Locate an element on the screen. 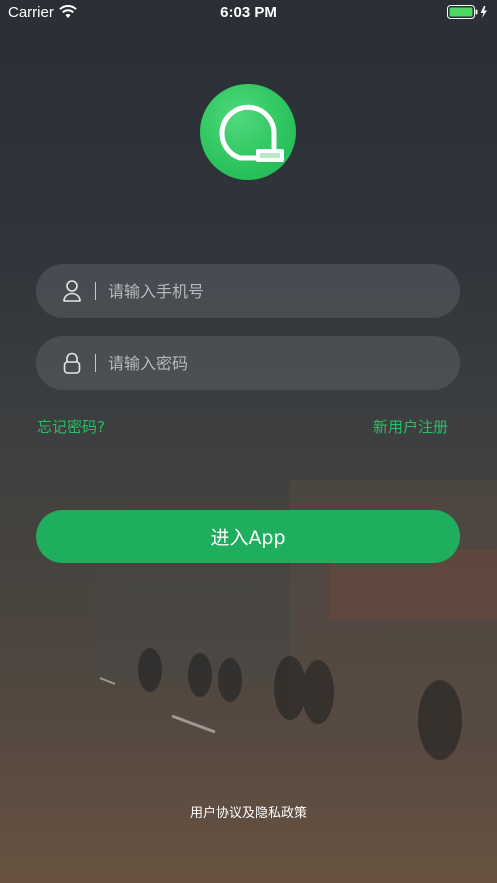 The width and height of the screenshot is (497, 883). battery-charging-icon is located at coordinates (467, 12).